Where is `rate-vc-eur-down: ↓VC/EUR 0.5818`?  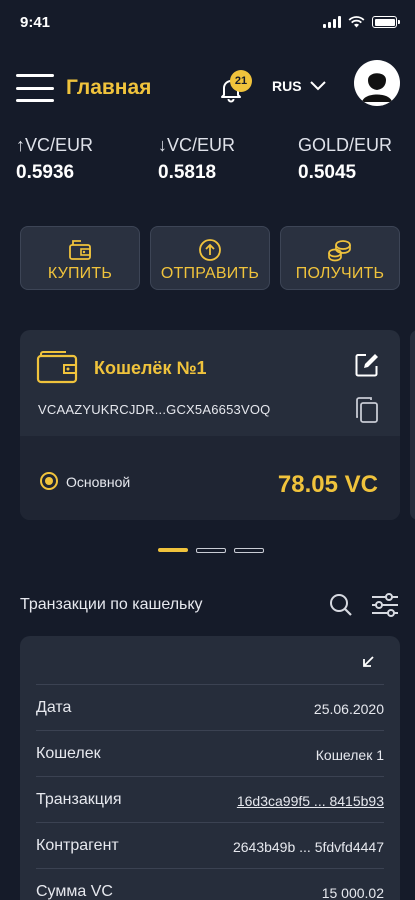
rate-vc-eur-down: ↓VC/EUR 0.5818 is located at coordinates (196, 159).